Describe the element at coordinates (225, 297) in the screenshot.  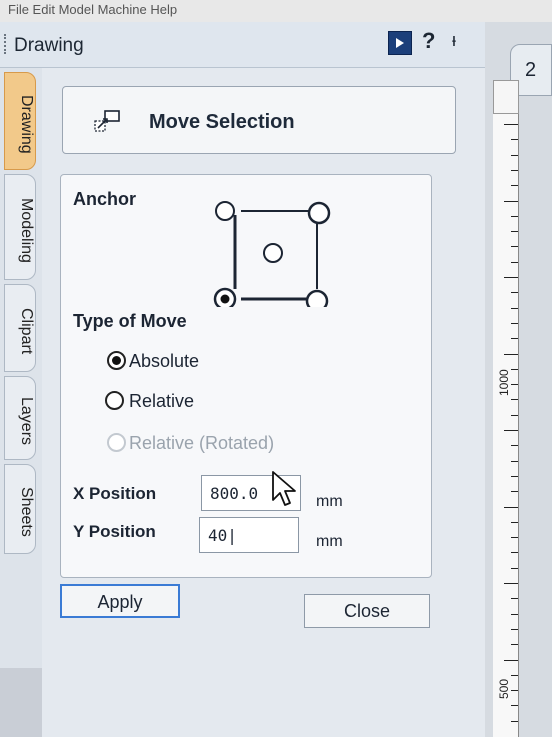
I see `anchor-bottom-left` at that location.